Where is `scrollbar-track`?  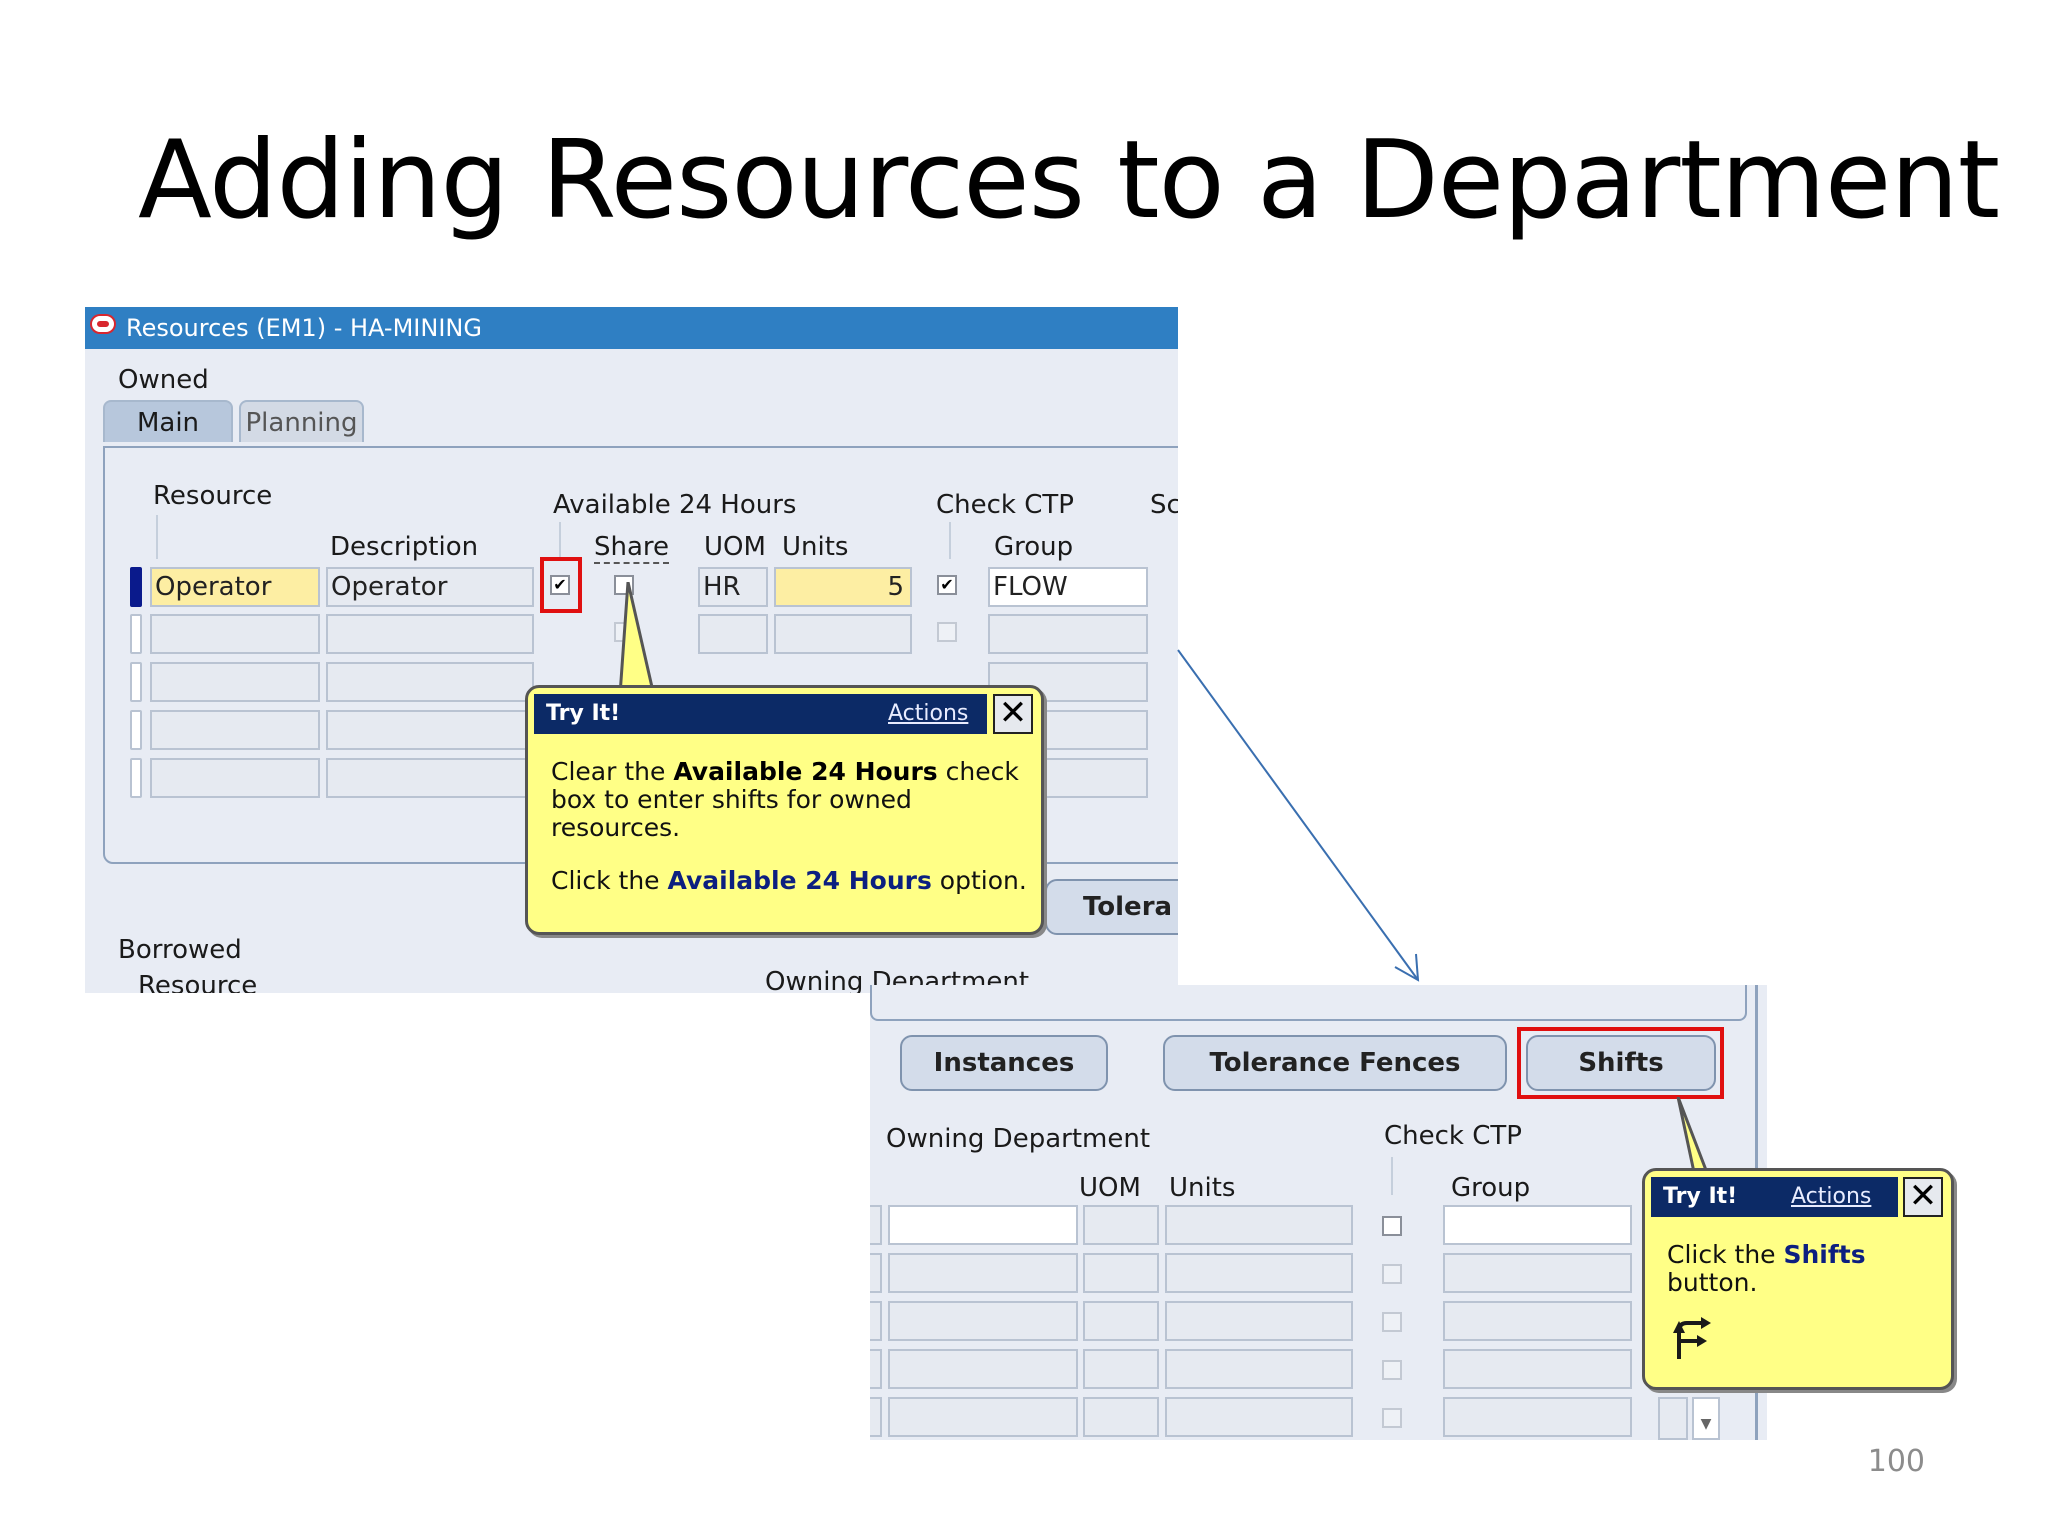 scrollbar-track is located at coordinates (1673, 1418).